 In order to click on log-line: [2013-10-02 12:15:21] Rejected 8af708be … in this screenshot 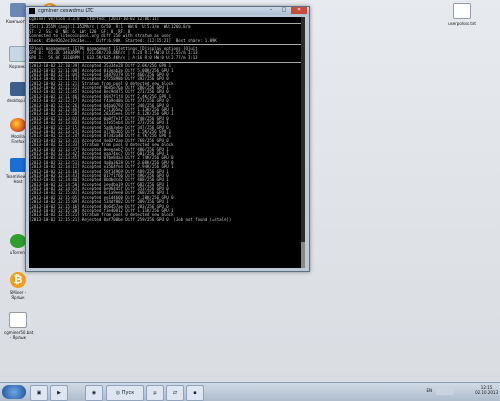, I will do `click(130, 219)`.